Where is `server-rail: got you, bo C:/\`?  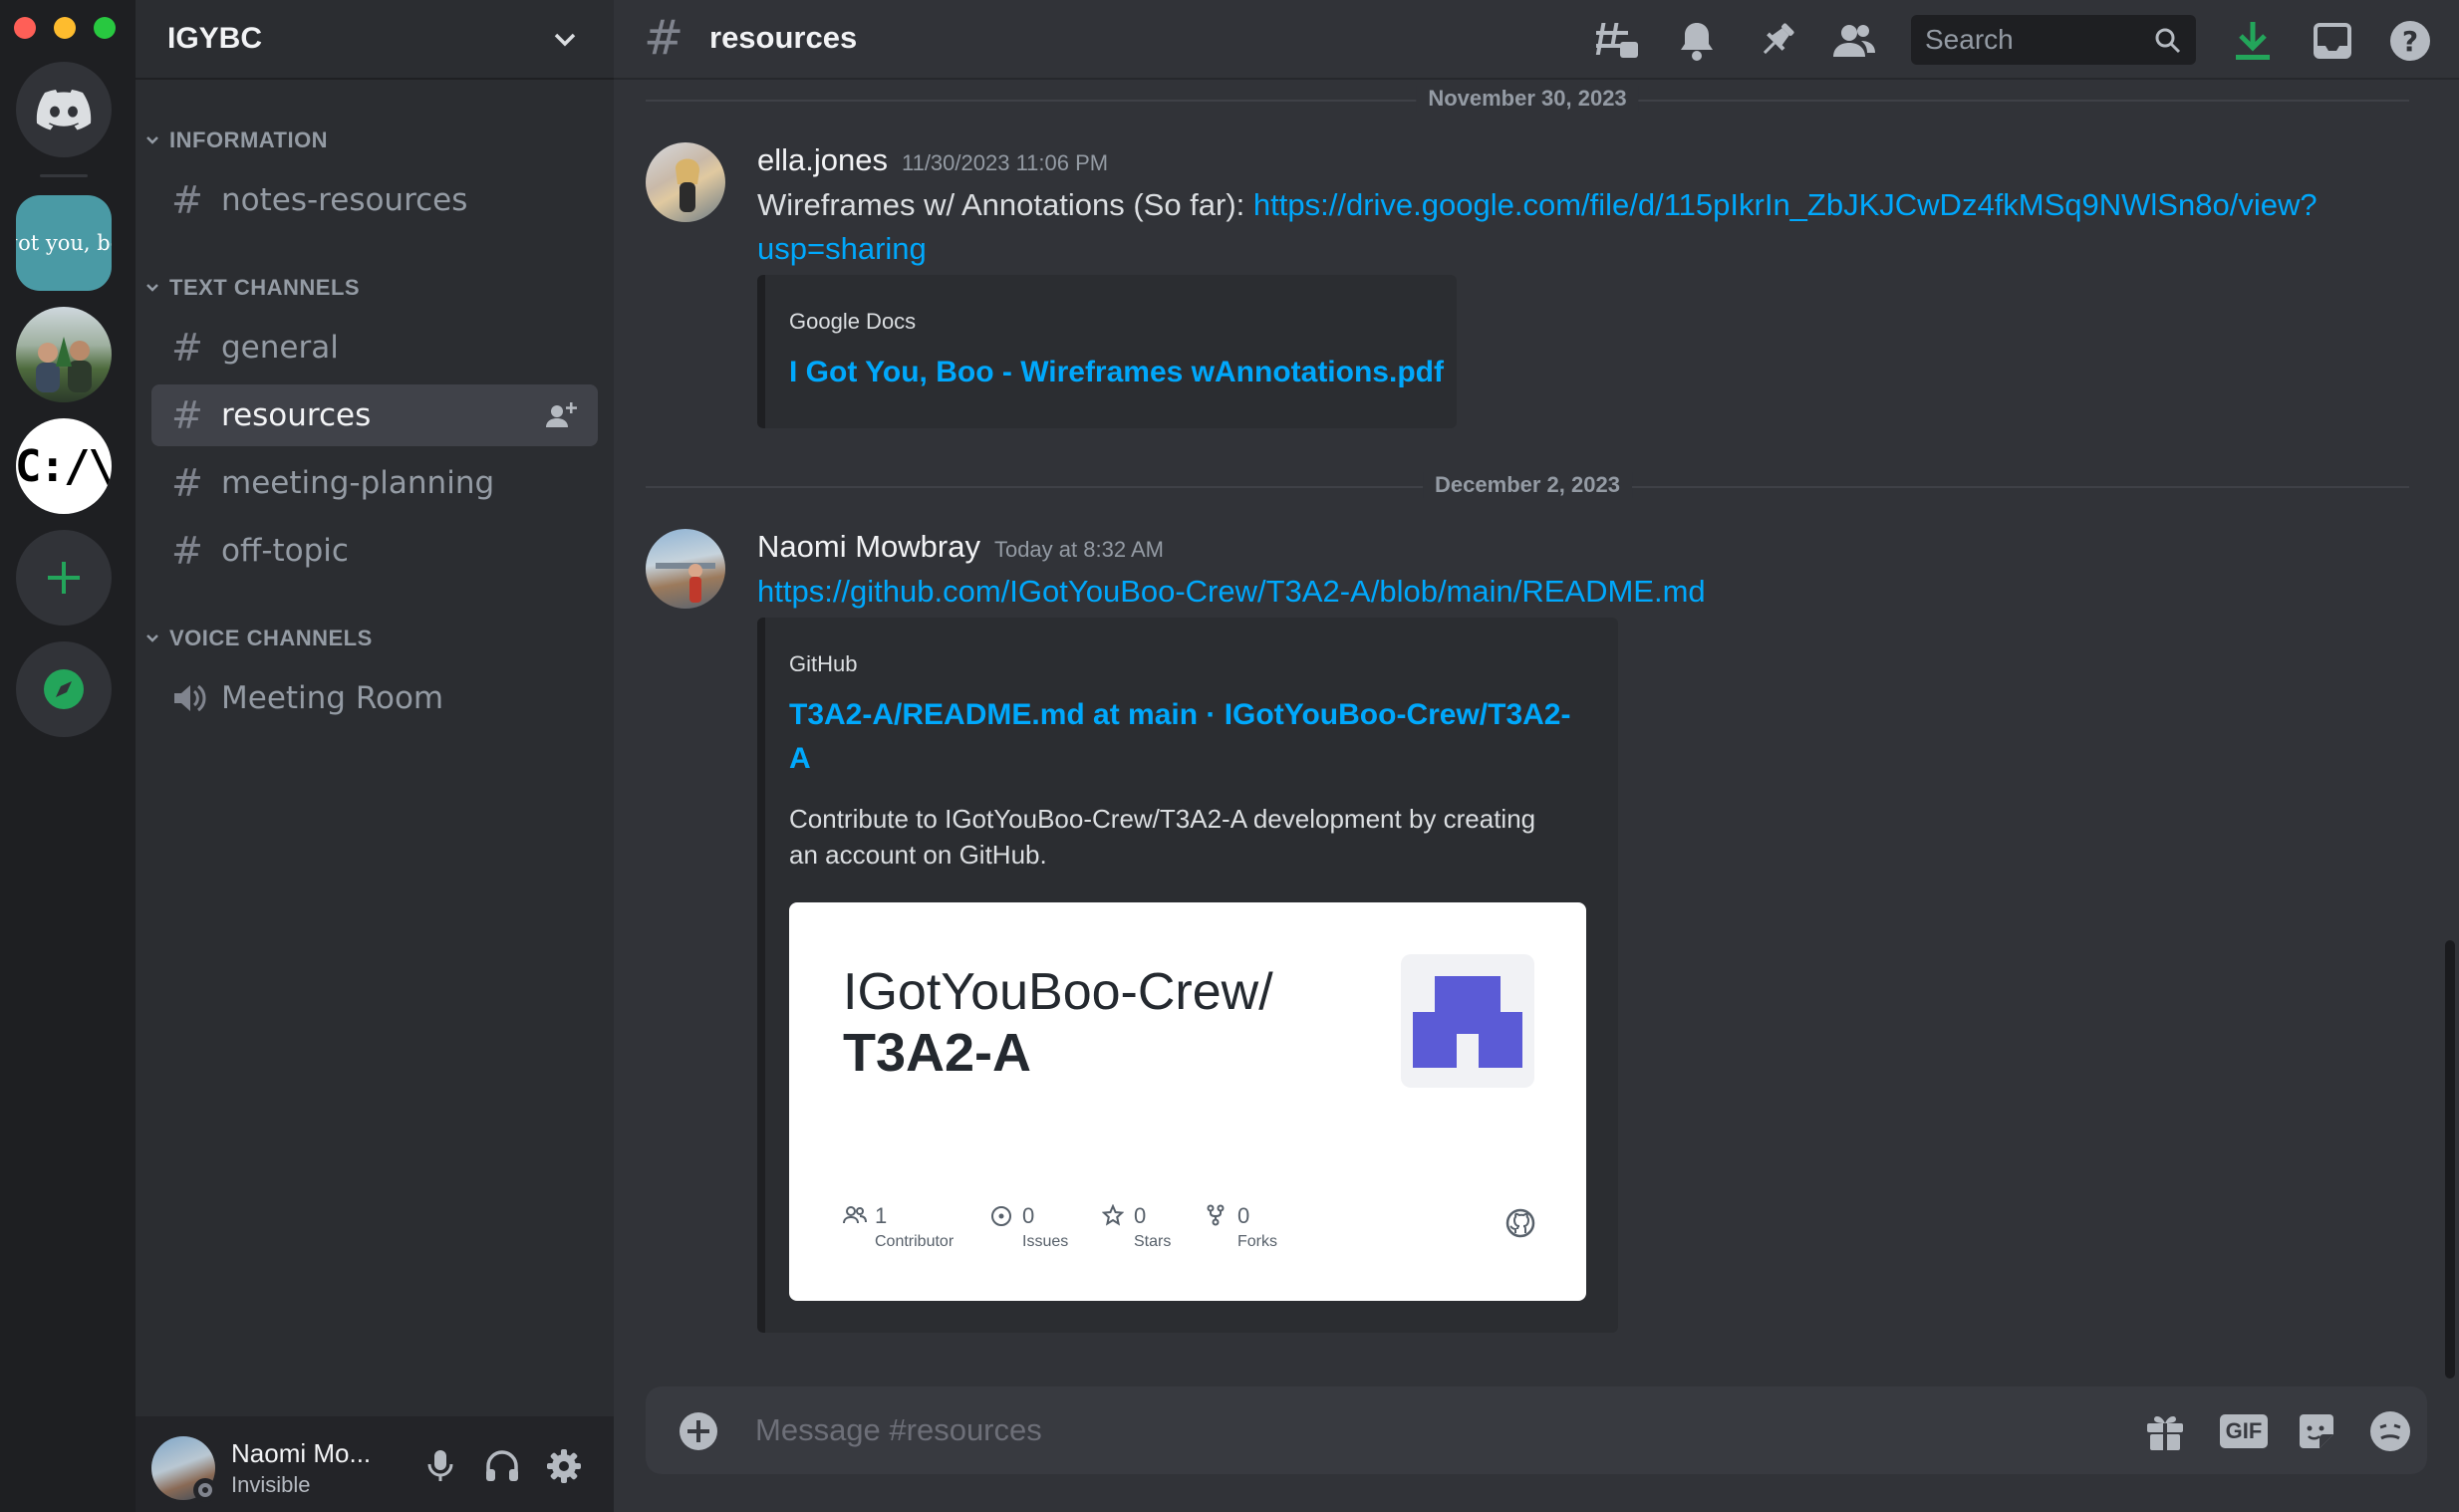
server-rail: got you, bo C:/\ is located at coordinates (68, 756).